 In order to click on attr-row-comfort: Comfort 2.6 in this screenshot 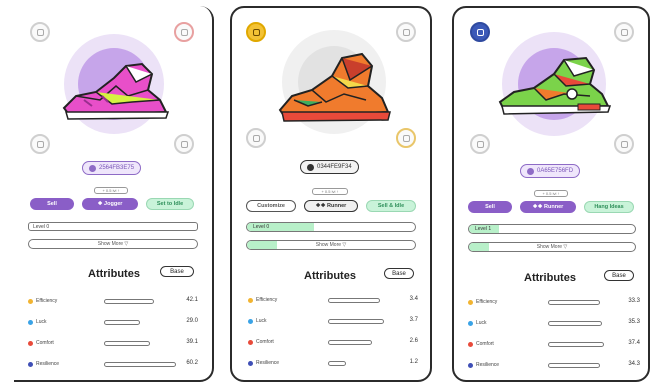, I will do `click(337, 343)`.